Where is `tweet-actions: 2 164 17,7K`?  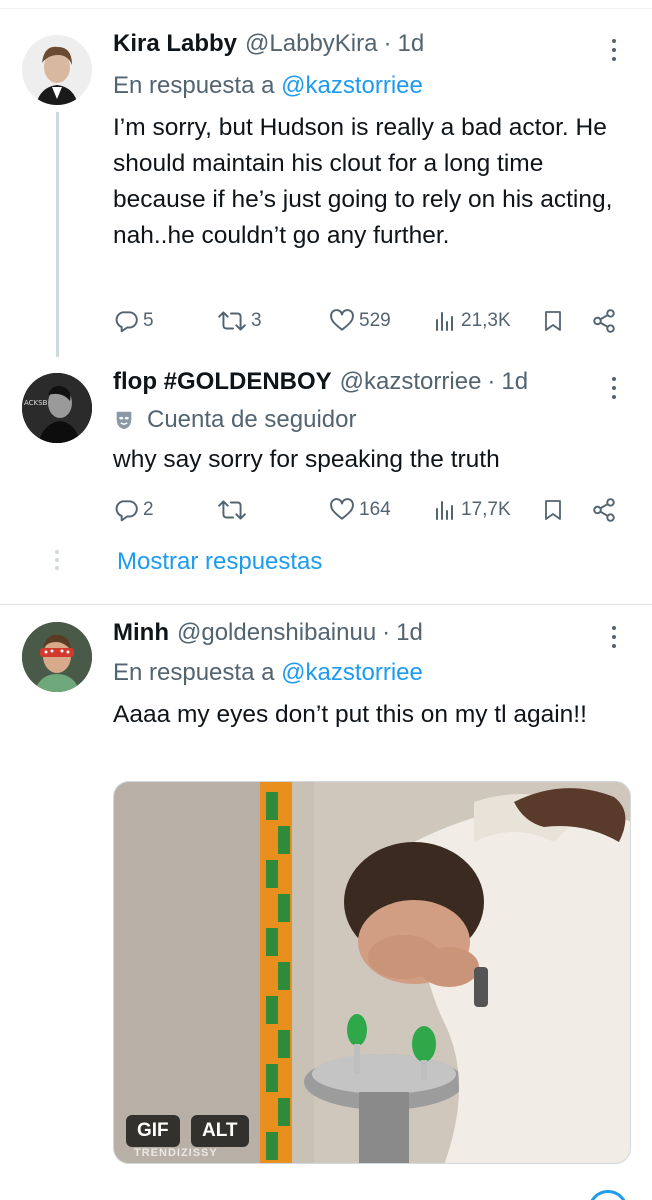 tweet-actions: 2 164 17,7K is located at coordinates (368, 510).